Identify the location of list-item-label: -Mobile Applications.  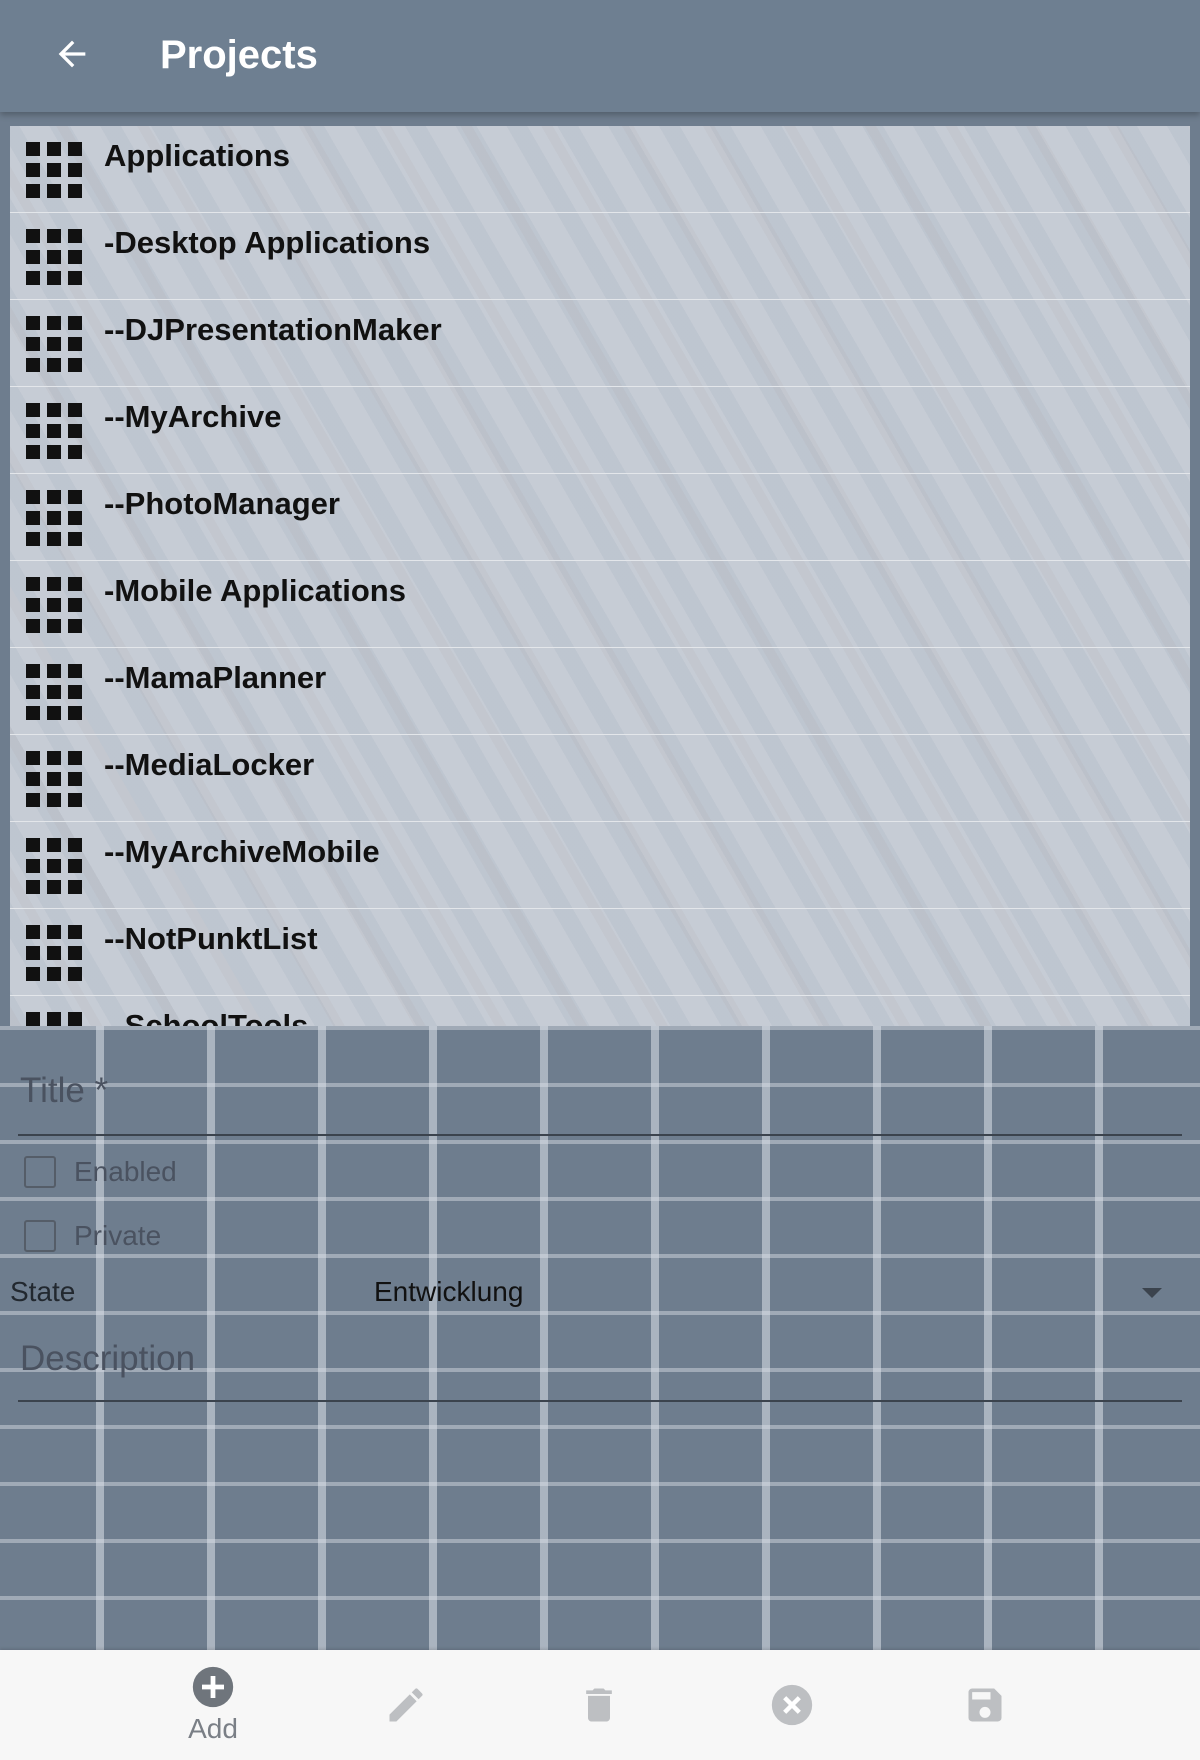
(255, 590).